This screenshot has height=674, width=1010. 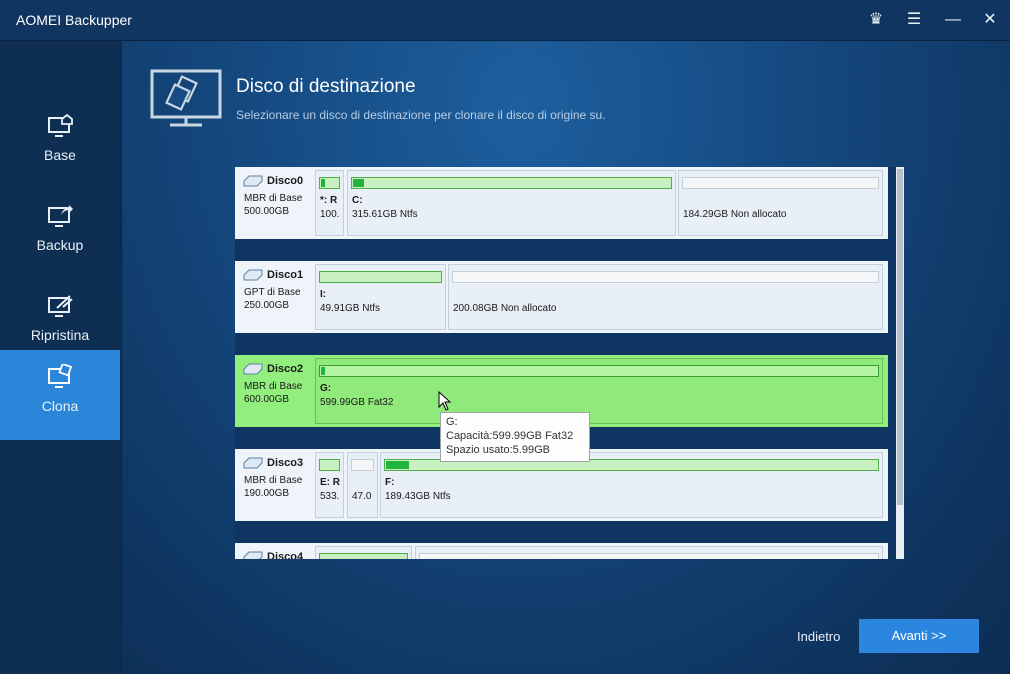 What do you see at coordinates (60, 155) in the screenshot?
I see `sidebar-item-label: Base` at bounding box center [60, 155].